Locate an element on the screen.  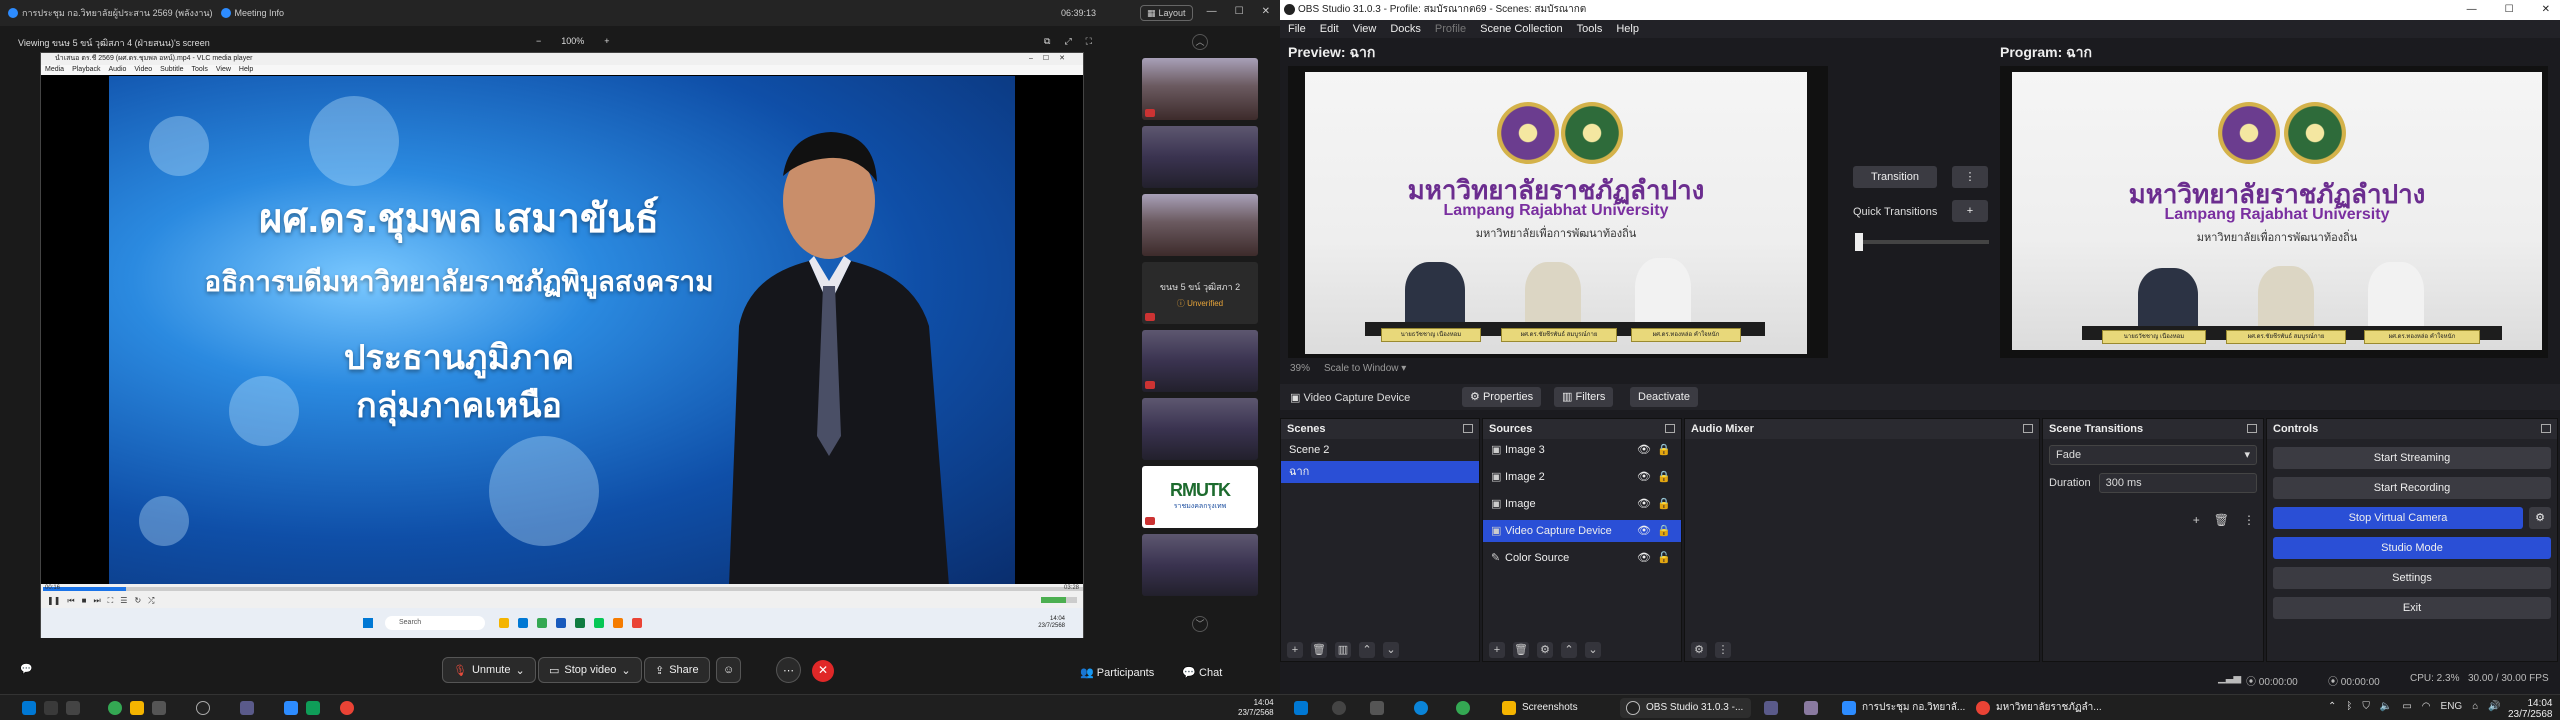
more-button: ⋯ is located at coordinates (788, 670).